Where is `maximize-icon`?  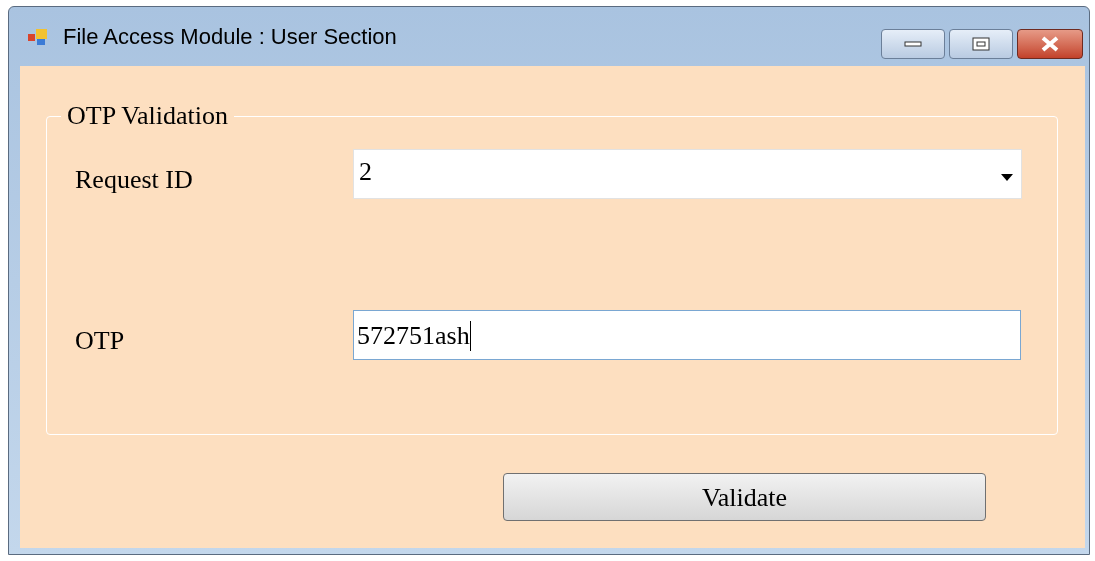
maximize-icon is located at coordinates (981, 44).